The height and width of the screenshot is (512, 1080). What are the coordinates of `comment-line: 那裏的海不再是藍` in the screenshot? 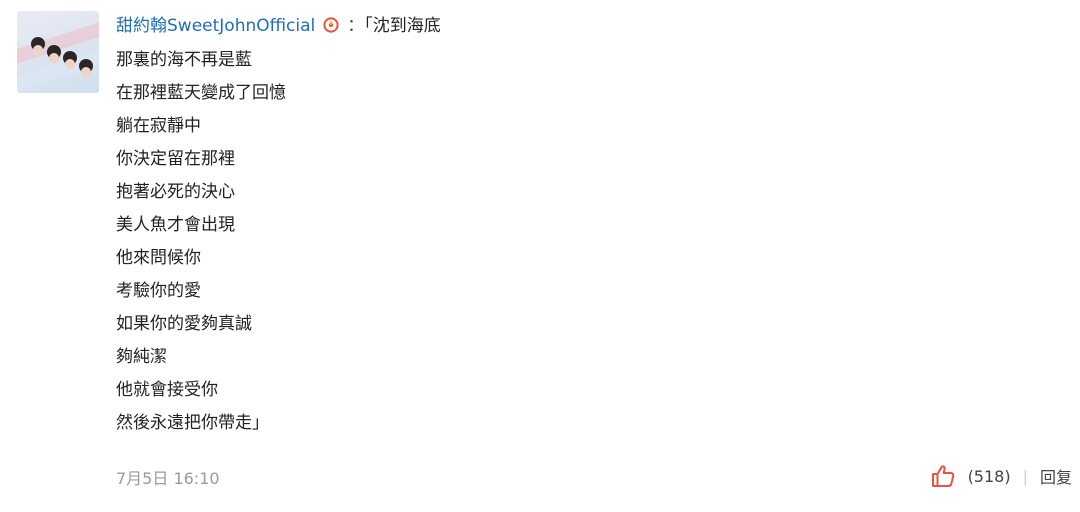 It's located at (184, 60).